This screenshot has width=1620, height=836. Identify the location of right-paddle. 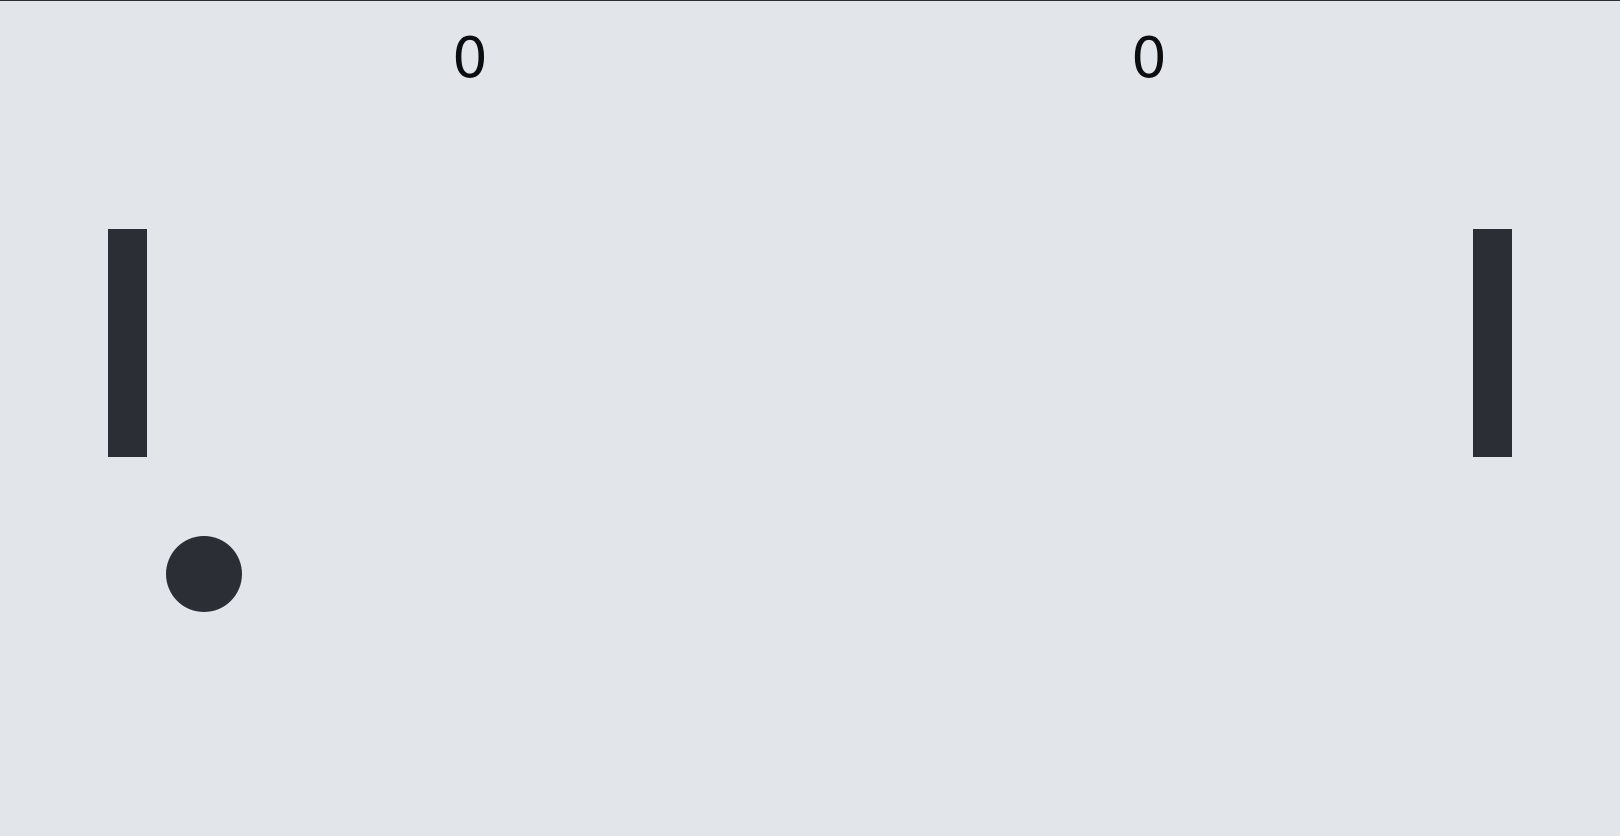
(1492, 343).